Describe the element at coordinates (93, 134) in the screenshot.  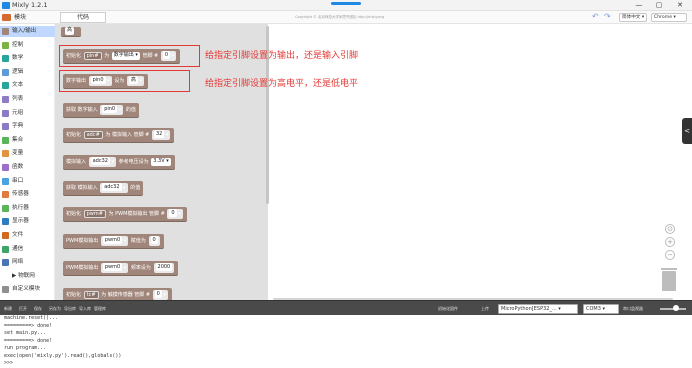
I see `variable-field: adc#` at that location.